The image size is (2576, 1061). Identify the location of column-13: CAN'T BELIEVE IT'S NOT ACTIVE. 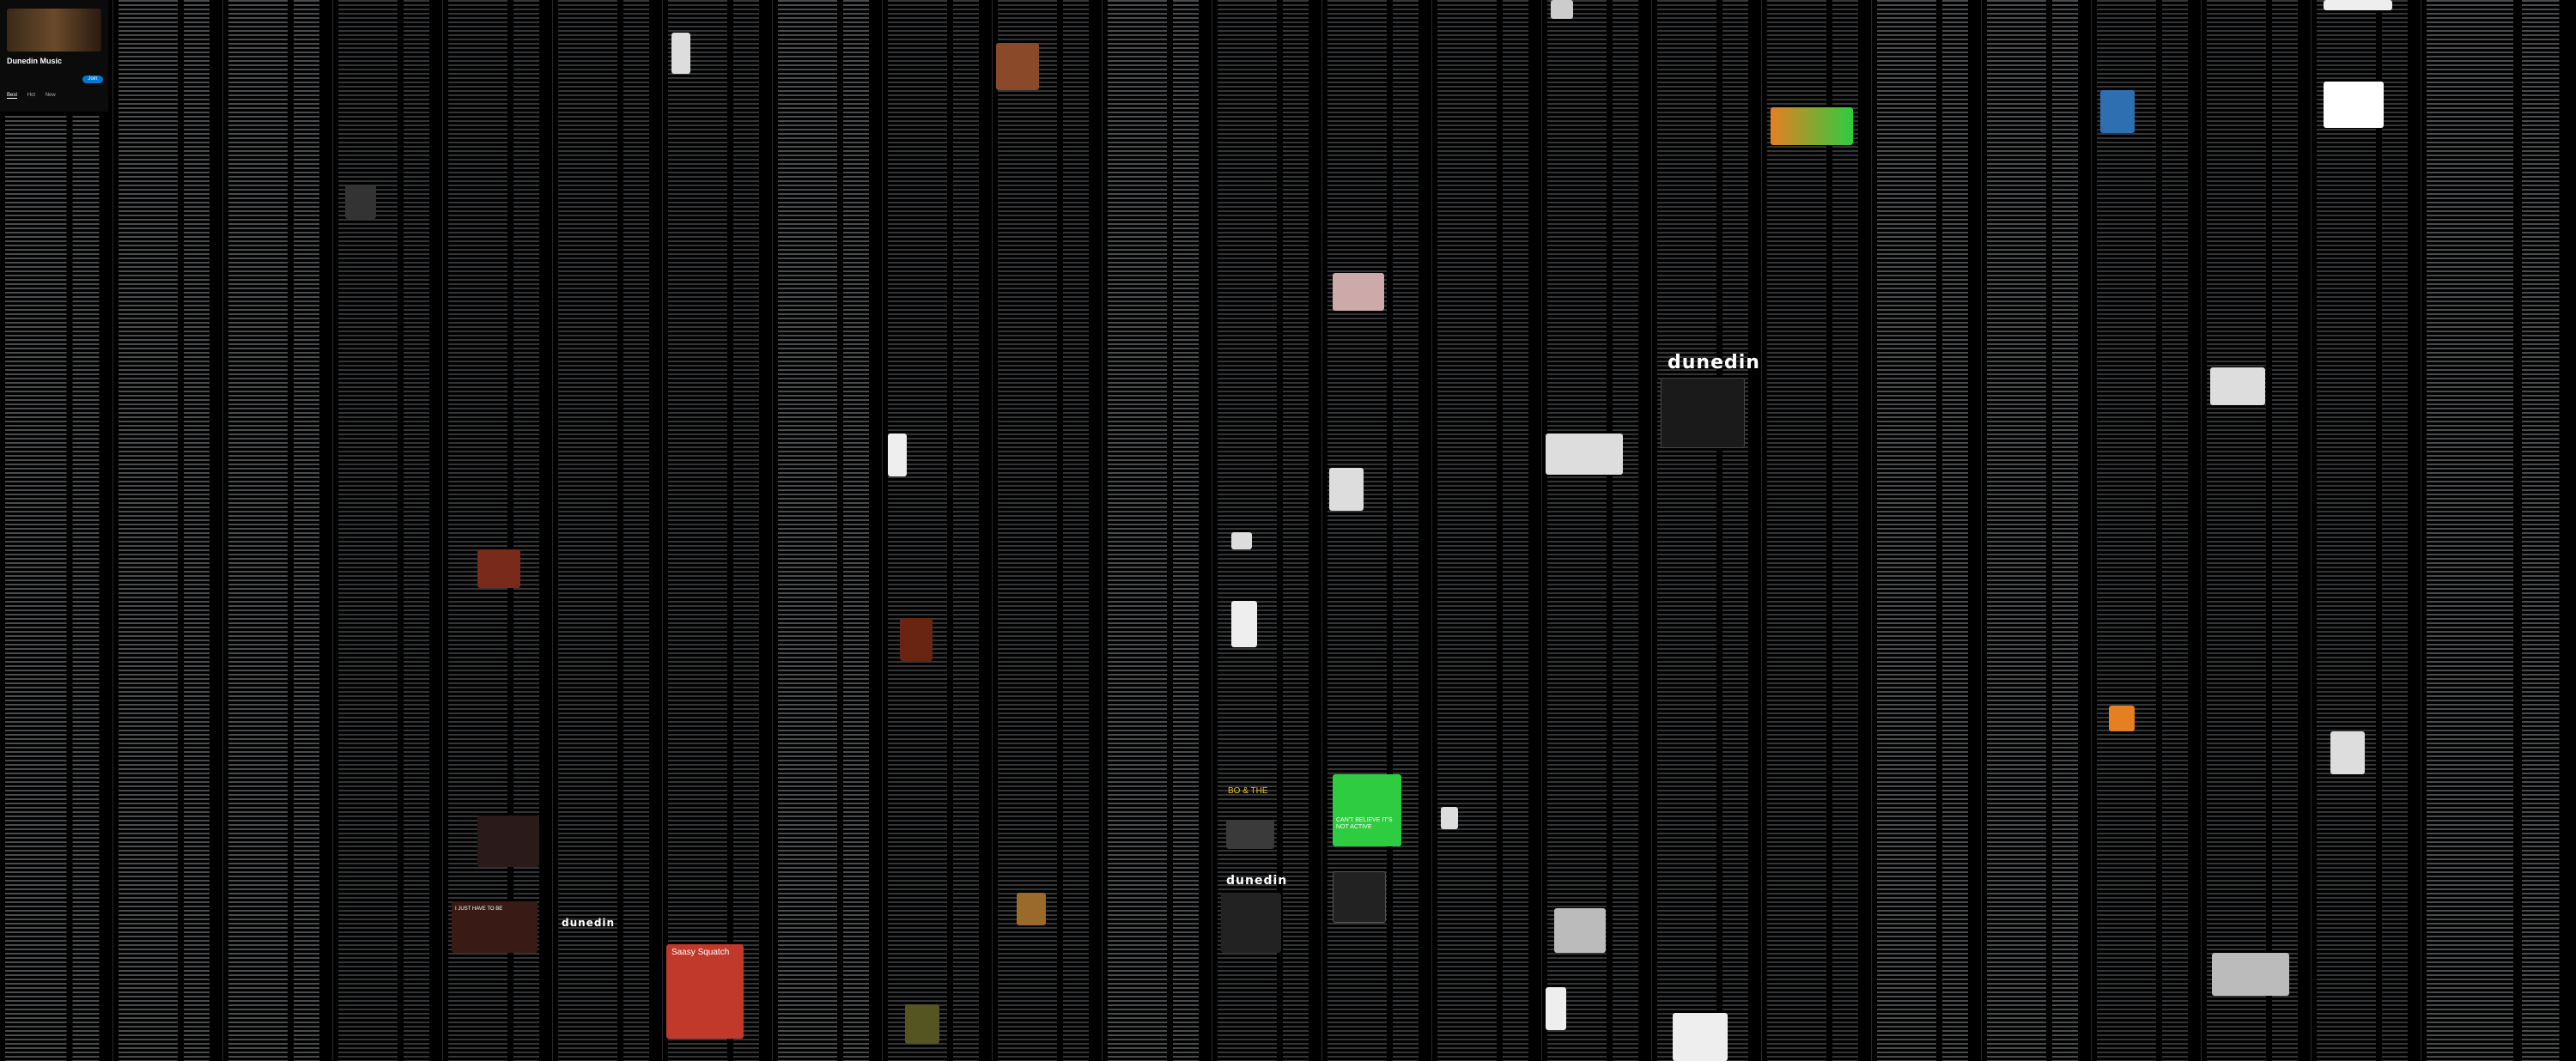
(1377, 530).